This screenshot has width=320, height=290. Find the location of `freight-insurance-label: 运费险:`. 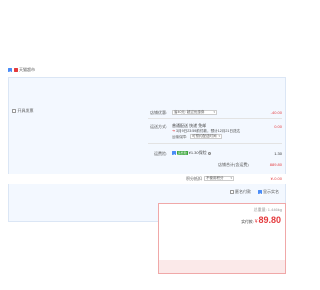

freight-insurance-label: 运费险: is located at coordinates (161, 153).